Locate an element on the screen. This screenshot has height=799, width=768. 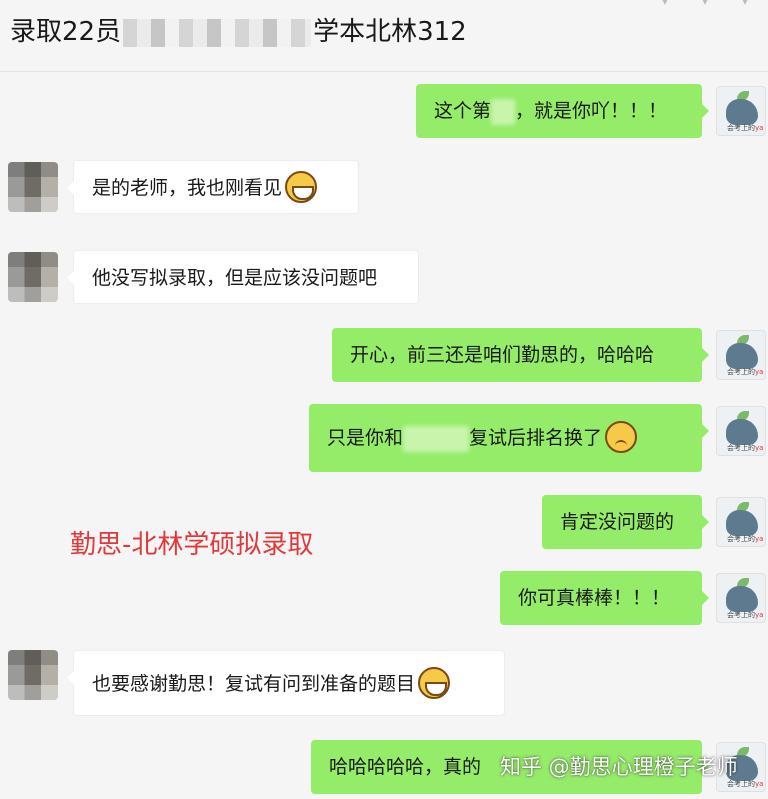
close-icon: ▾ is located at coordinates (745, 4).